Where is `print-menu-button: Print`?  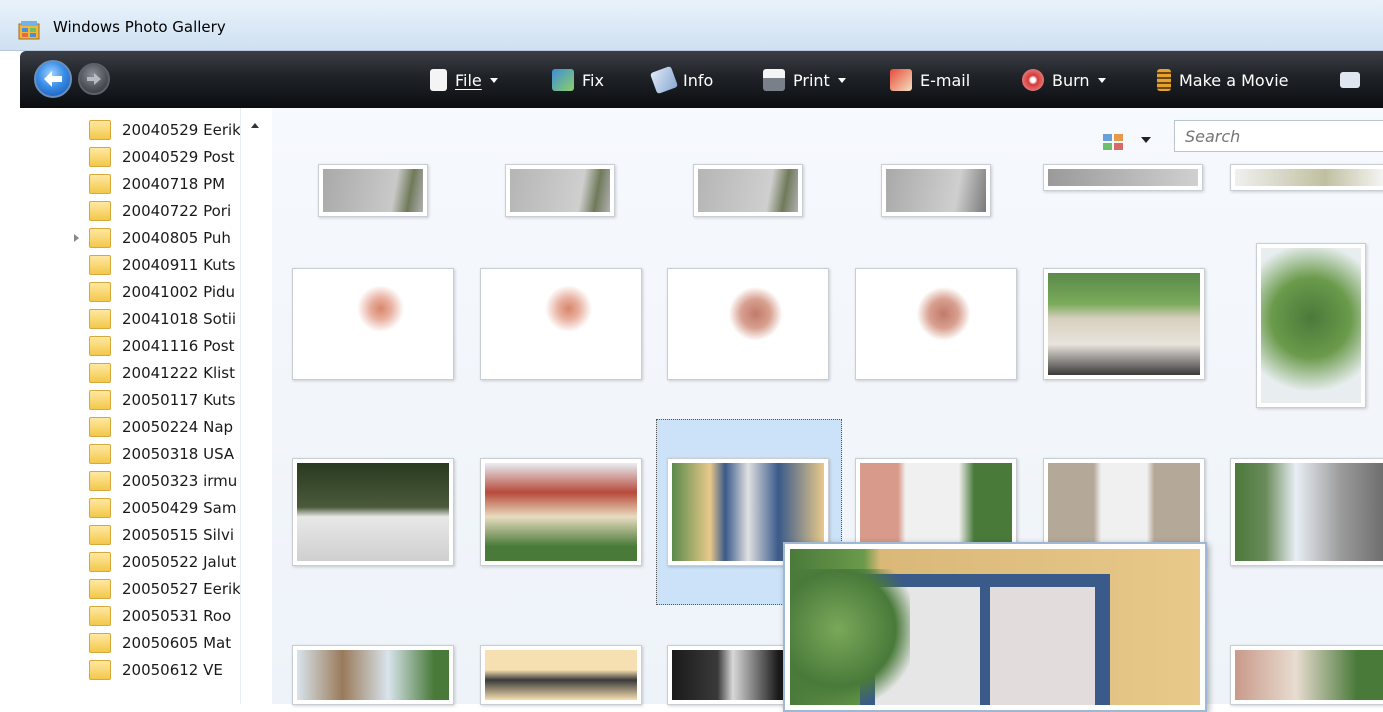 print-menu-button: Print is located at coordinates (804, 80).